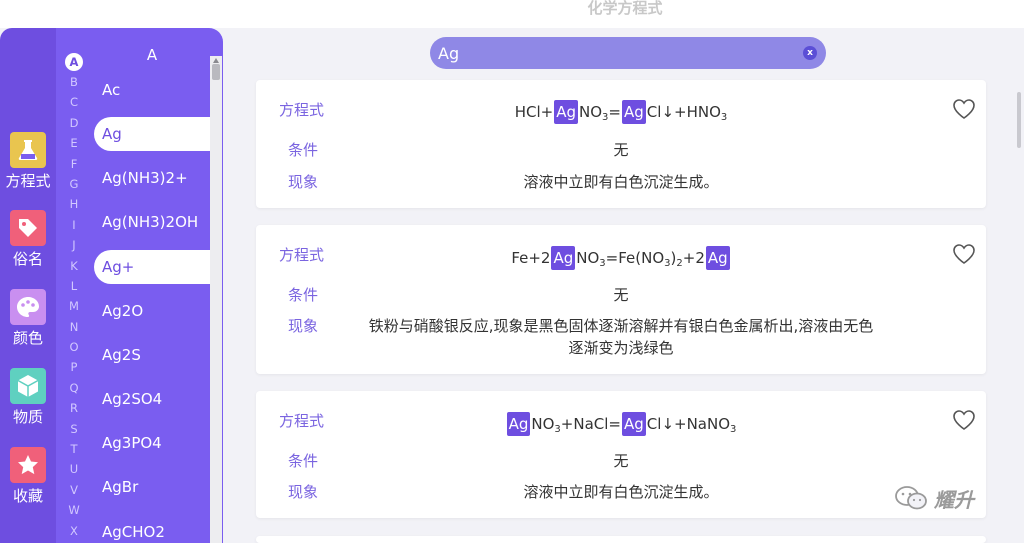 The height and width of the screenshot is (543, 1024). I want to click on element-item: Ag2SO4, so click(152, 399).